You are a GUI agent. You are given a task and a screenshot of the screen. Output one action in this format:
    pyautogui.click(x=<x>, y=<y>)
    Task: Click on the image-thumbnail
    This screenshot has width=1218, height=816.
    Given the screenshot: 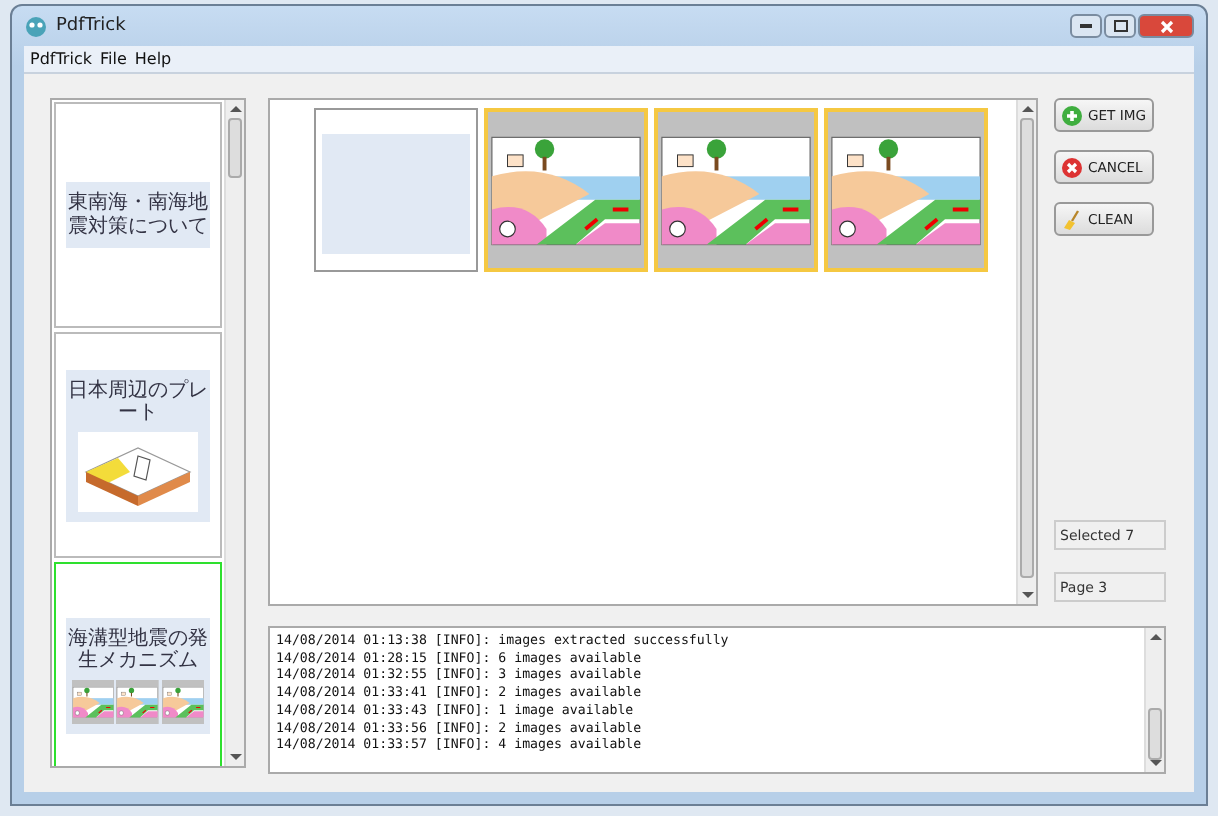 What is the action you would take?
    pyautogui.click(x=396, y=190)
    